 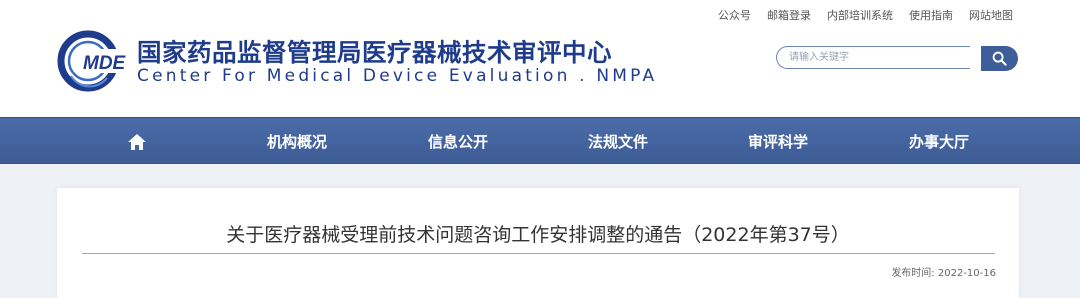 I want to click on publish-date-label: 发布时间:, so click(x=913, y=273).